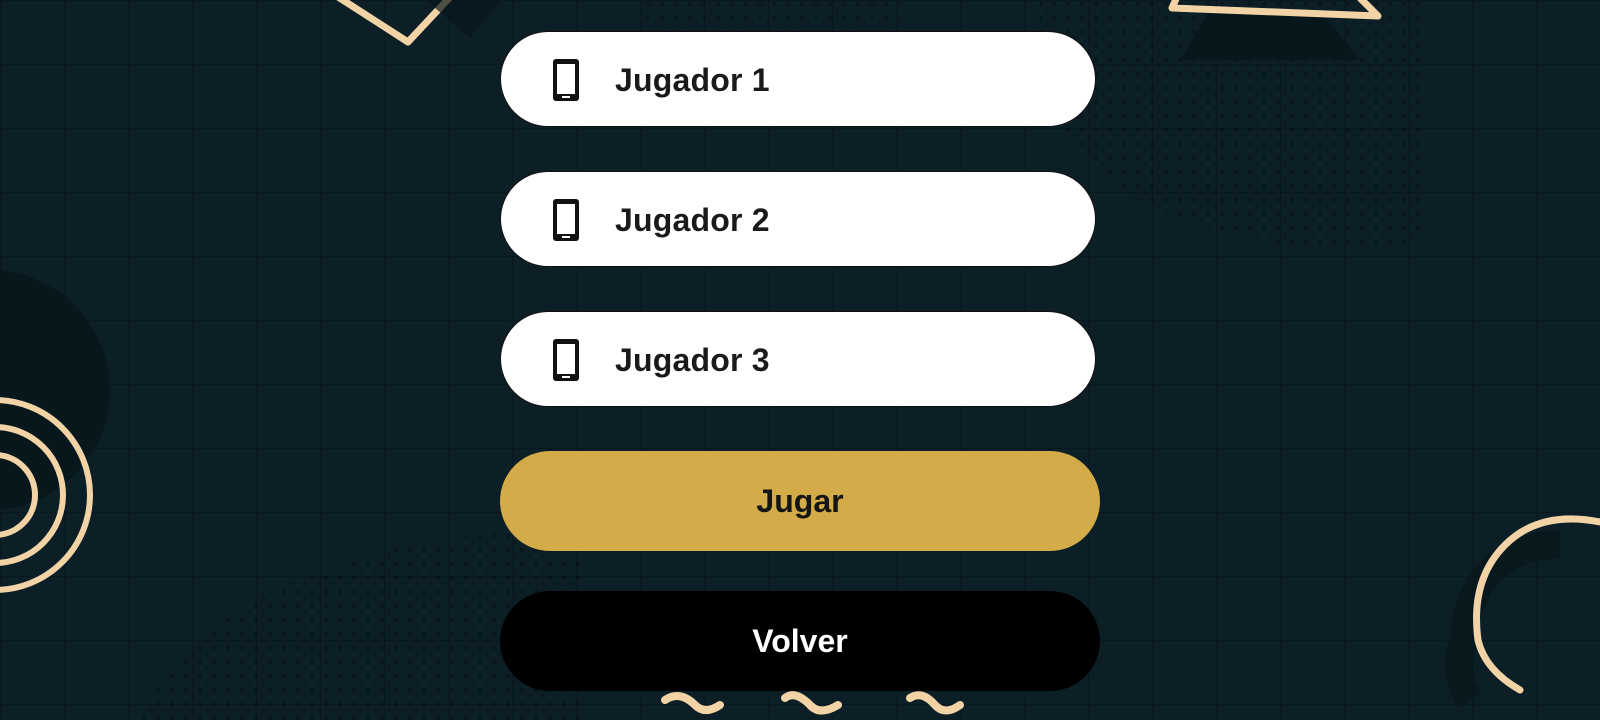 This screenshot has height=720, width=1600. Describe the element at coordinates (800, 641) in the screenshot. I see `back-button: Volver` at that location.